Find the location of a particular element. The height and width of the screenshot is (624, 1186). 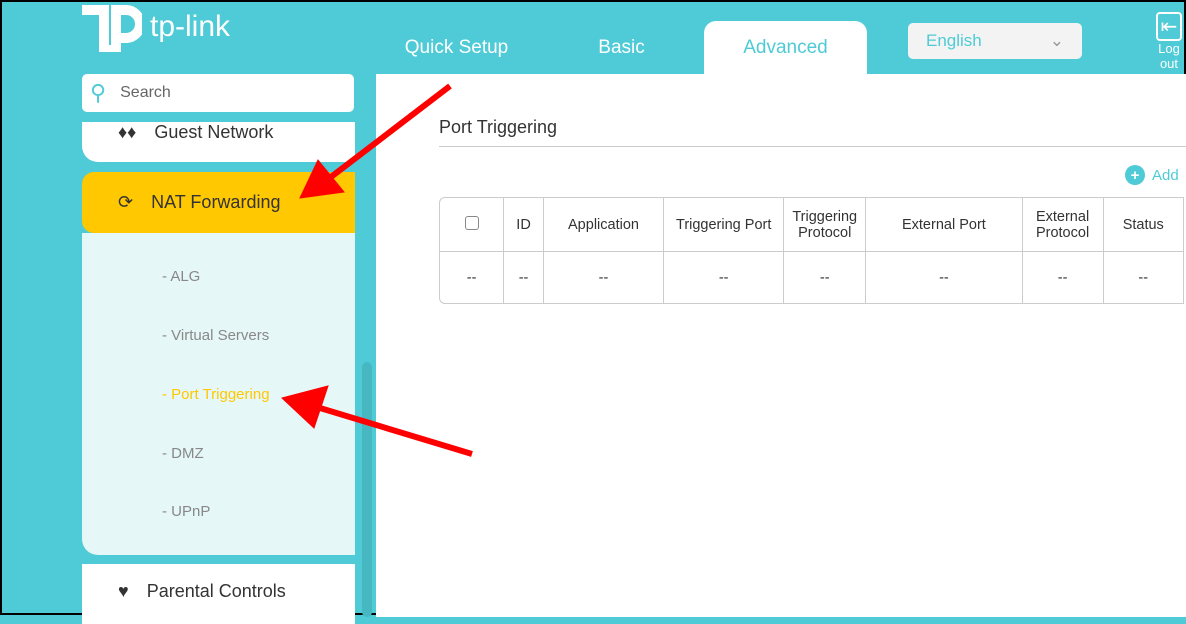

arrow-to-port-triggering is located at coordinates (396, 431).